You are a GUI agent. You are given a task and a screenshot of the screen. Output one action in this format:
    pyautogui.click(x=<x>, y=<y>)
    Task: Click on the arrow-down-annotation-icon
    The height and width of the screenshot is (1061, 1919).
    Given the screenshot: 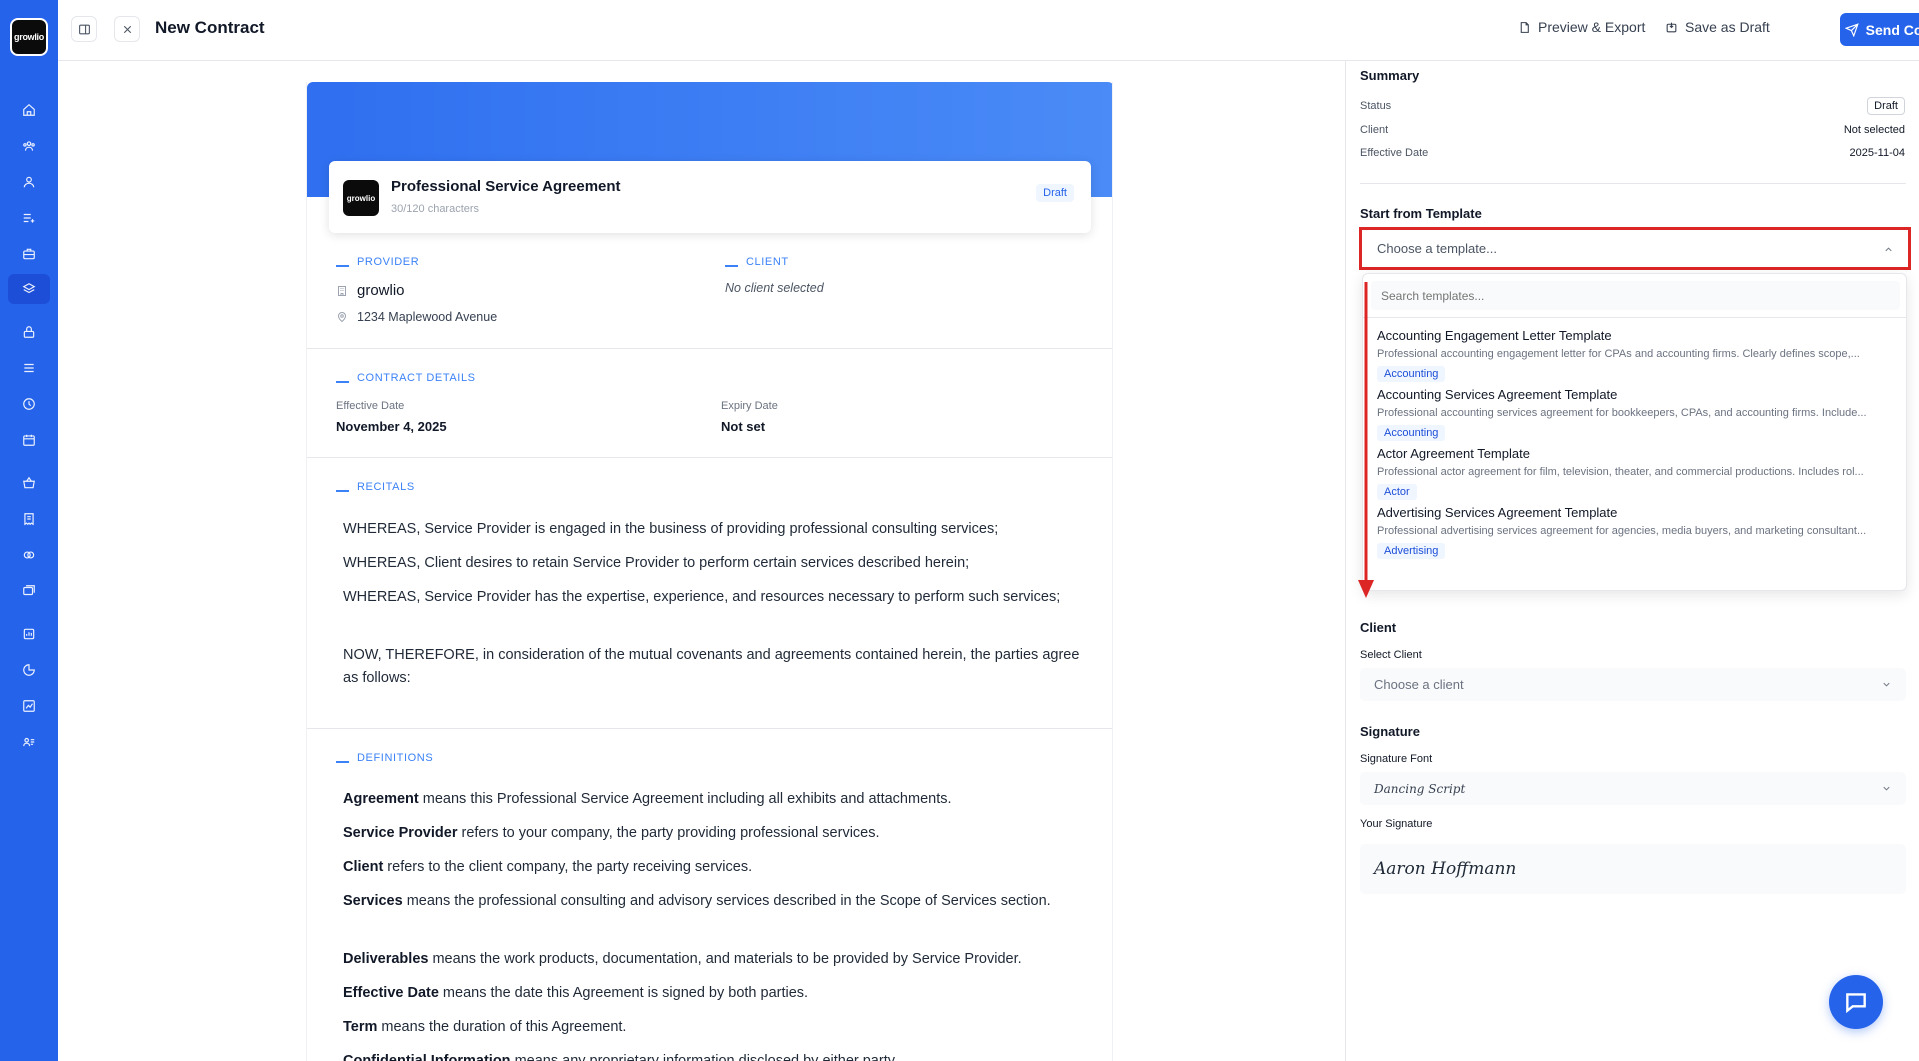 What is the action you would take?
    pyautogui.click(x=1366, y=440)
    